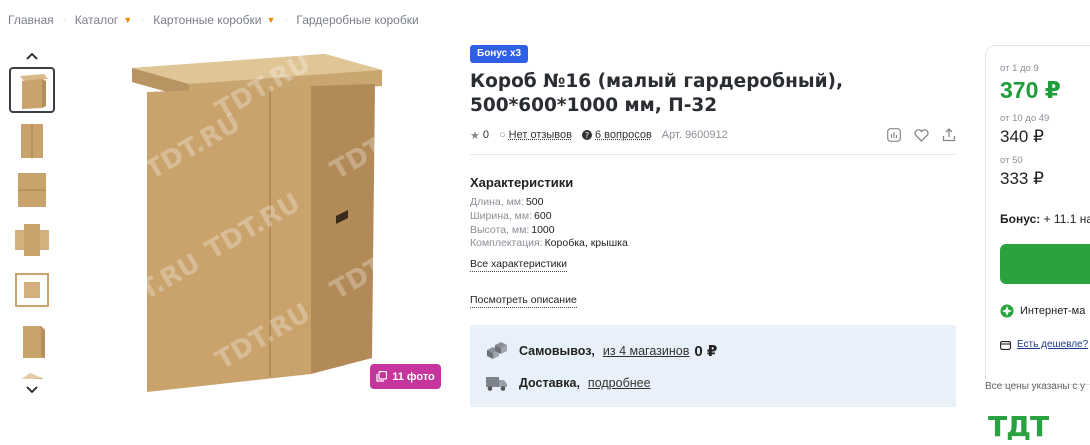 The image size is (1090, 445). I want to click on chevron-up-icon, so click(32, 56).